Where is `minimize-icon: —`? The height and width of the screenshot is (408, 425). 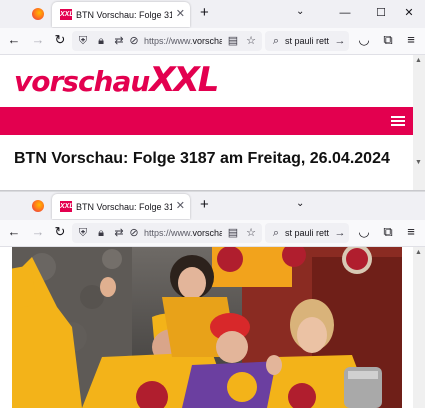 minimize-icon: — is located at coordinates (345, 13).